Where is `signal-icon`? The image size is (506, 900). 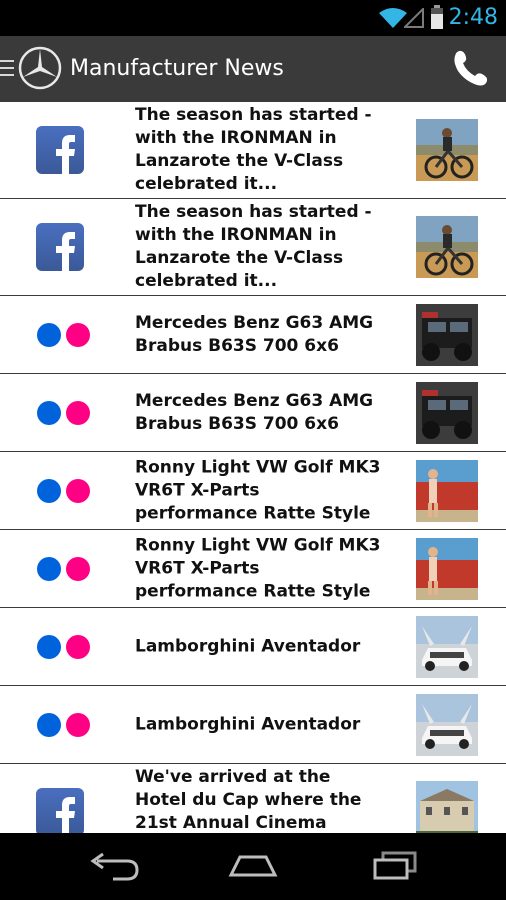
signal-icon is located at coordinates (414, 18).